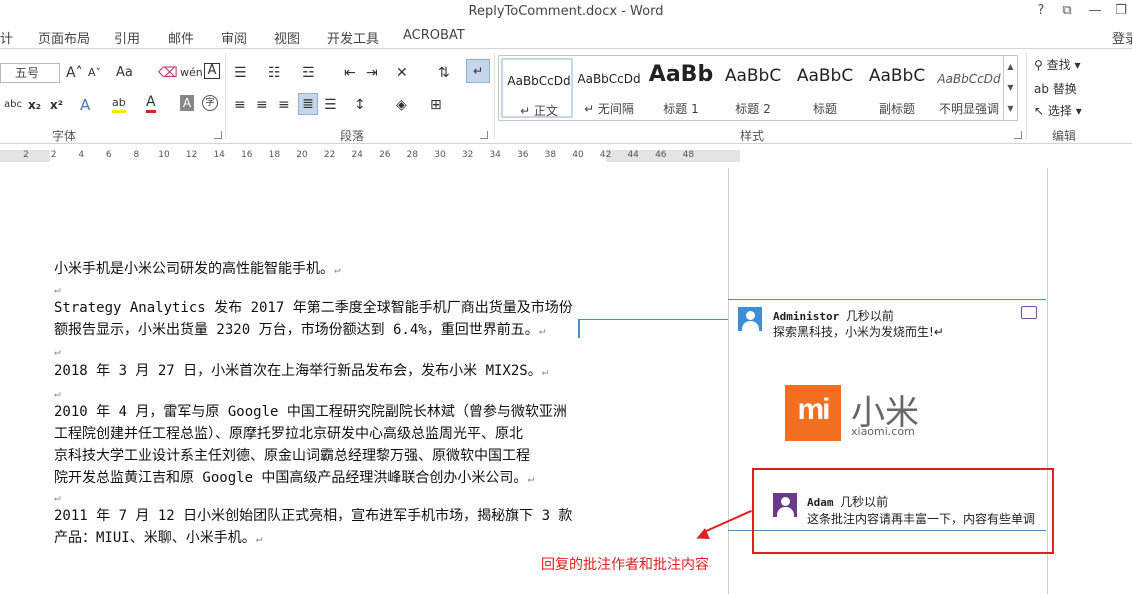  What do you see at coordinates (1064, 89) in the screenshot?
I see `replace-label: 替换` at bounding box center [1064, 89].